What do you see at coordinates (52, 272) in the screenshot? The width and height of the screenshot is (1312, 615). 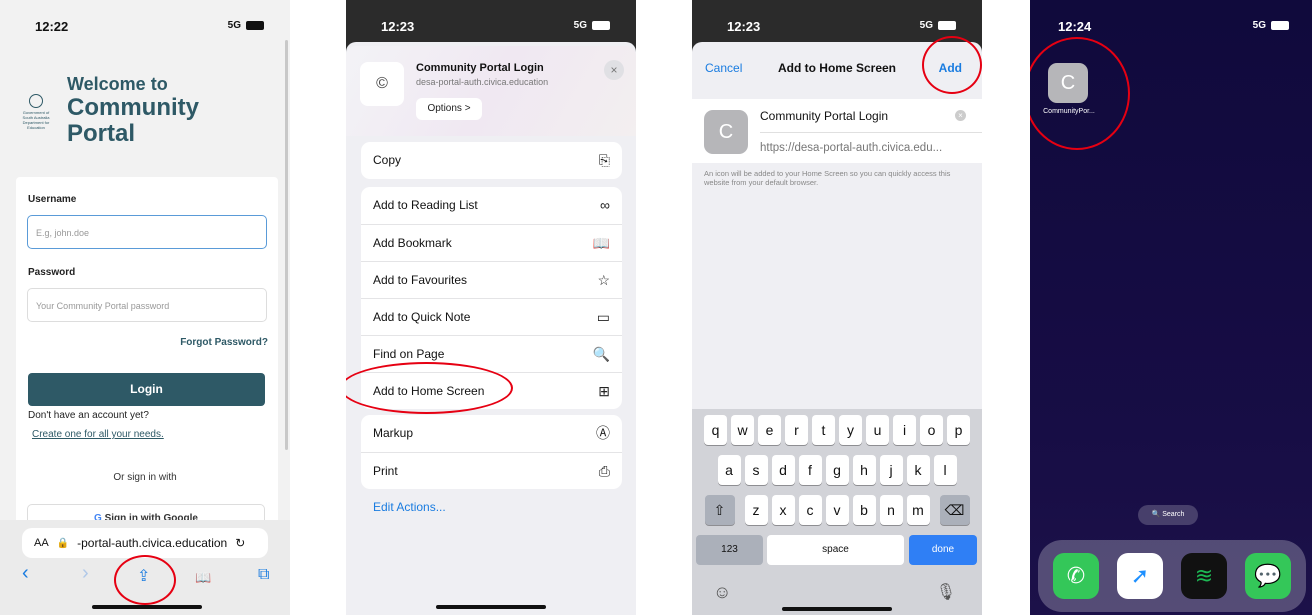 I see `password-label: Password` at bounding box center [52, 272].